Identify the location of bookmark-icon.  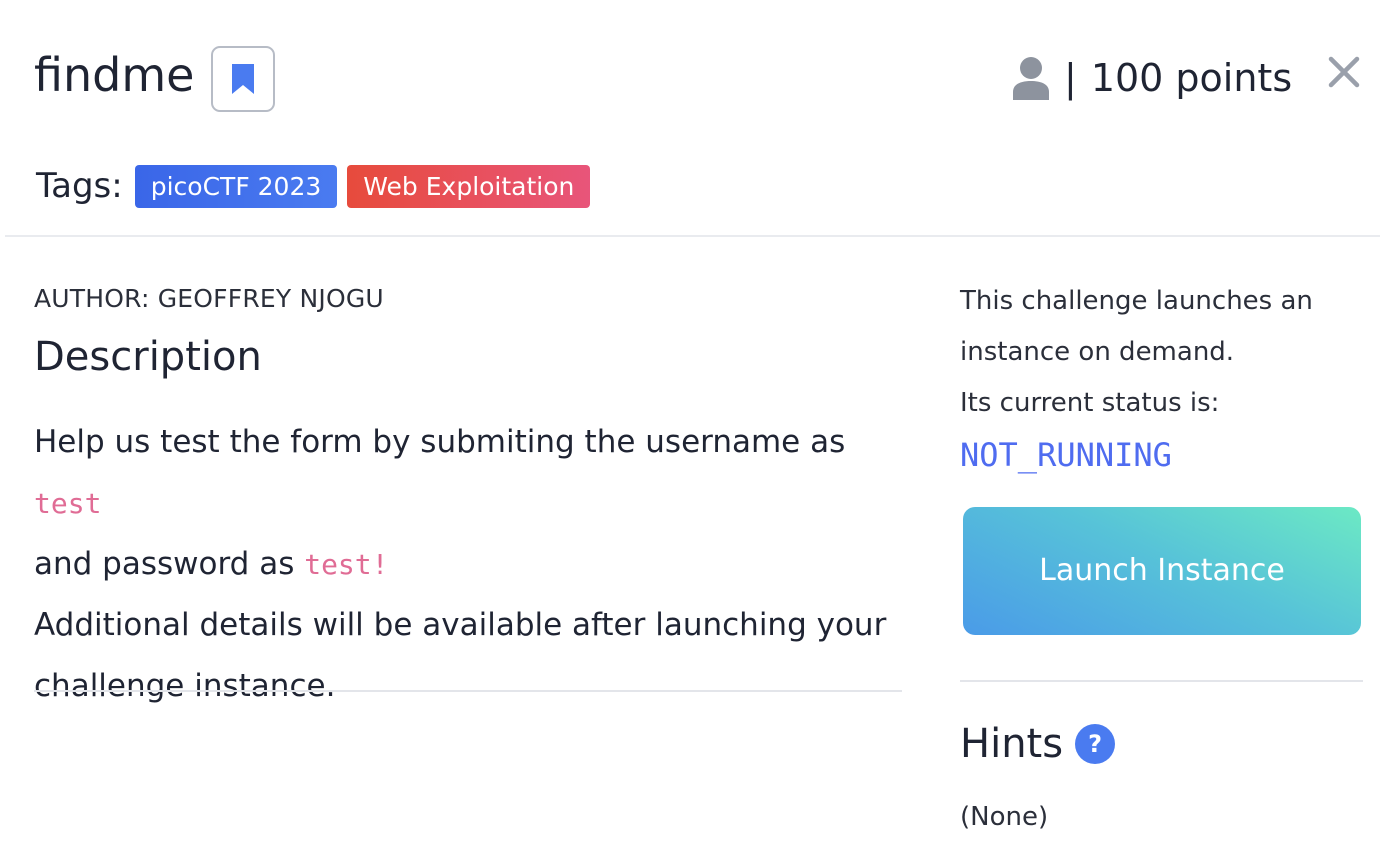
(243, 79).